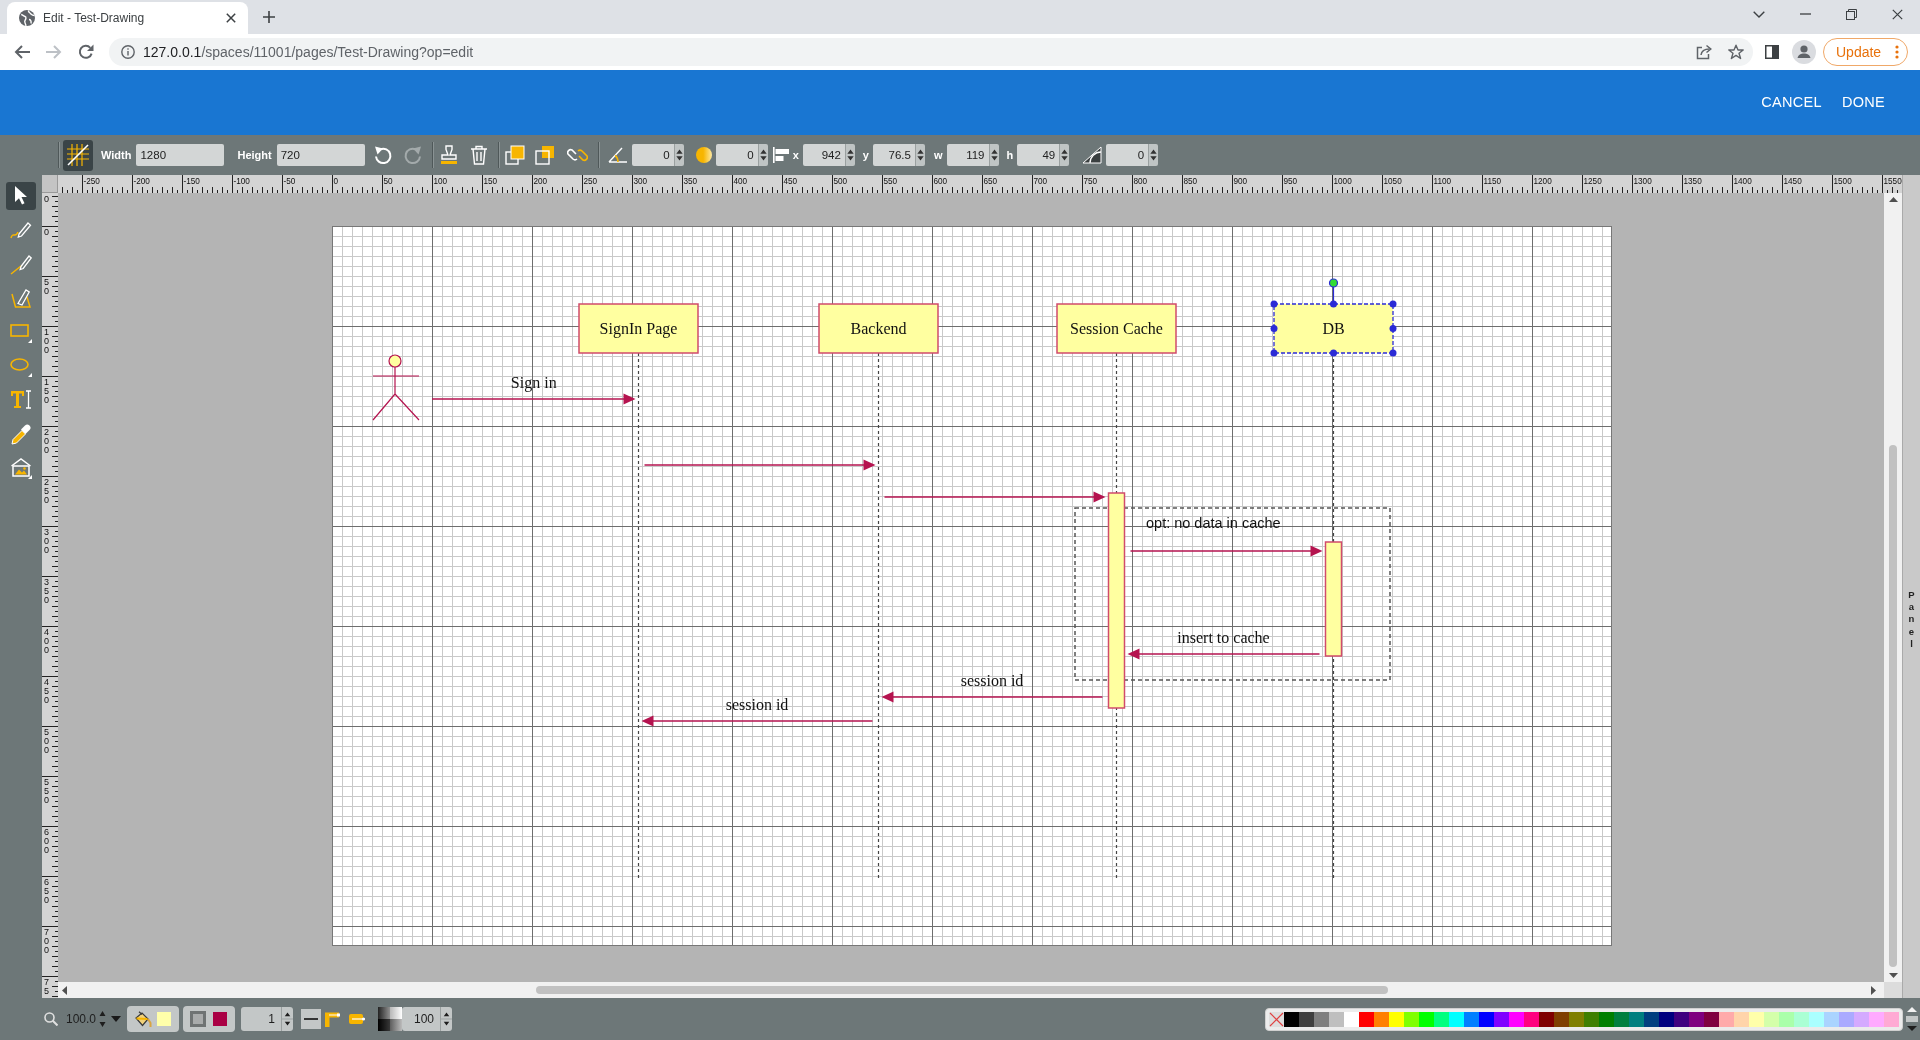  What do you see at coordinates (1116, 328) in the screenshot?
I see `participant-box: Session Cache` at bounding box center [1116, 328].